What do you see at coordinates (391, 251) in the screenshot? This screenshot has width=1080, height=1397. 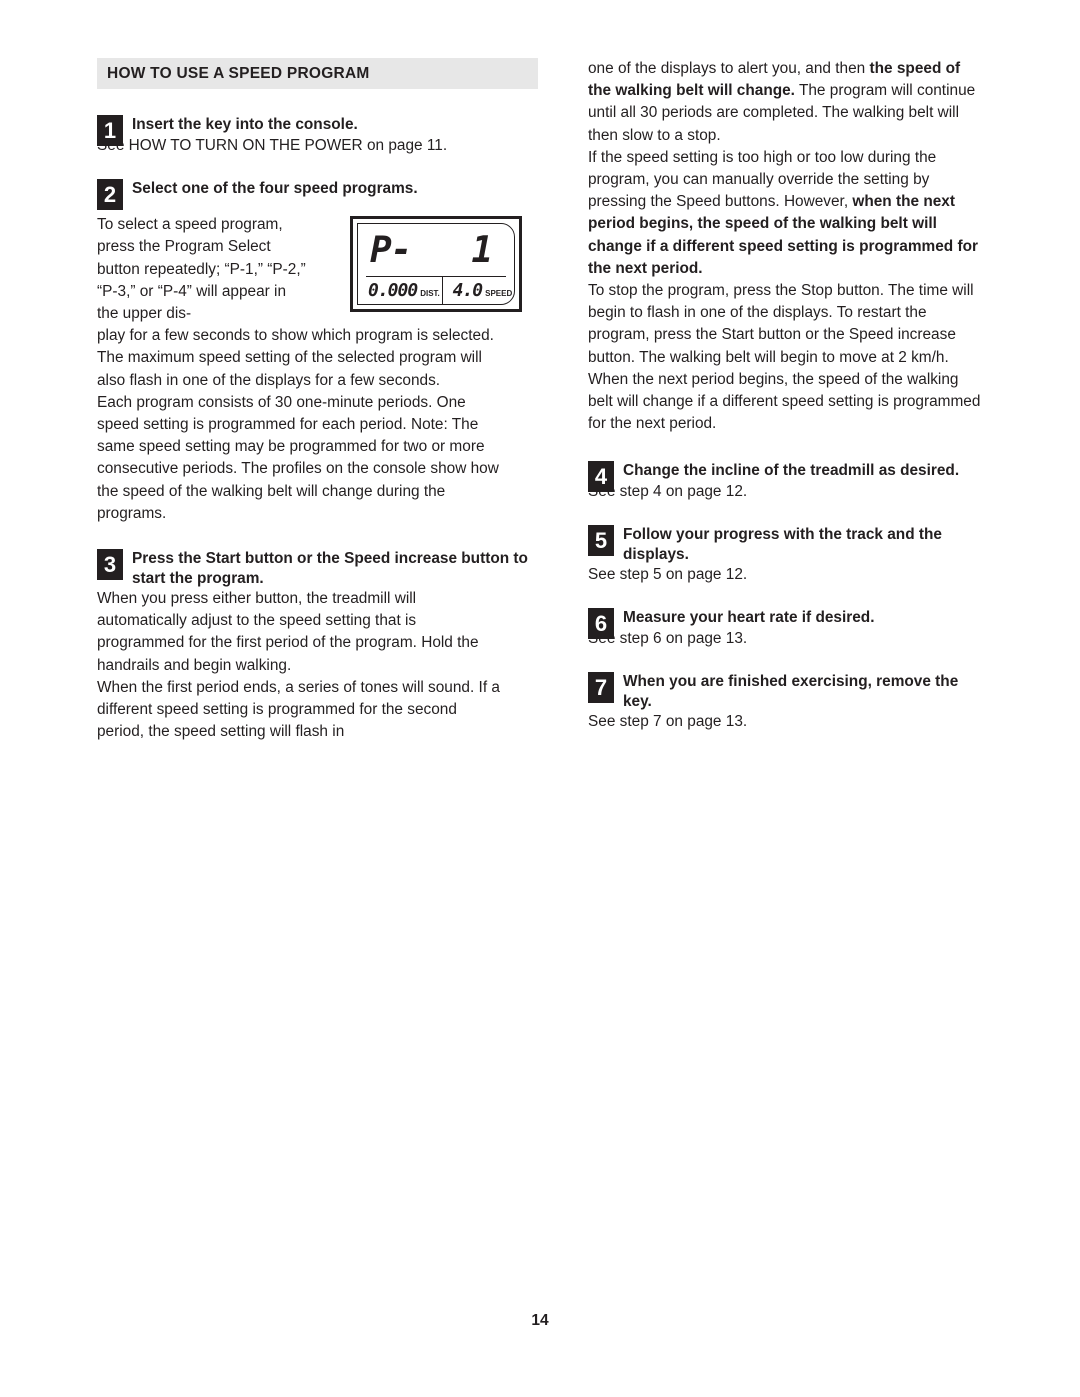 I see `lcd-program-label: P-` at bounding box center [391, 251].